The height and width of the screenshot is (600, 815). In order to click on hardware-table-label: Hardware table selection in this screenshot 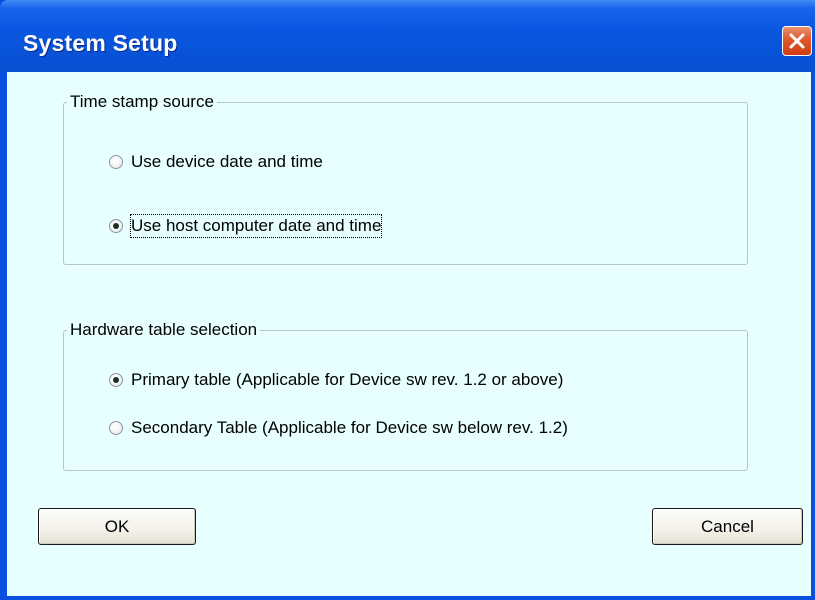, I will do `click(164, 330)`.